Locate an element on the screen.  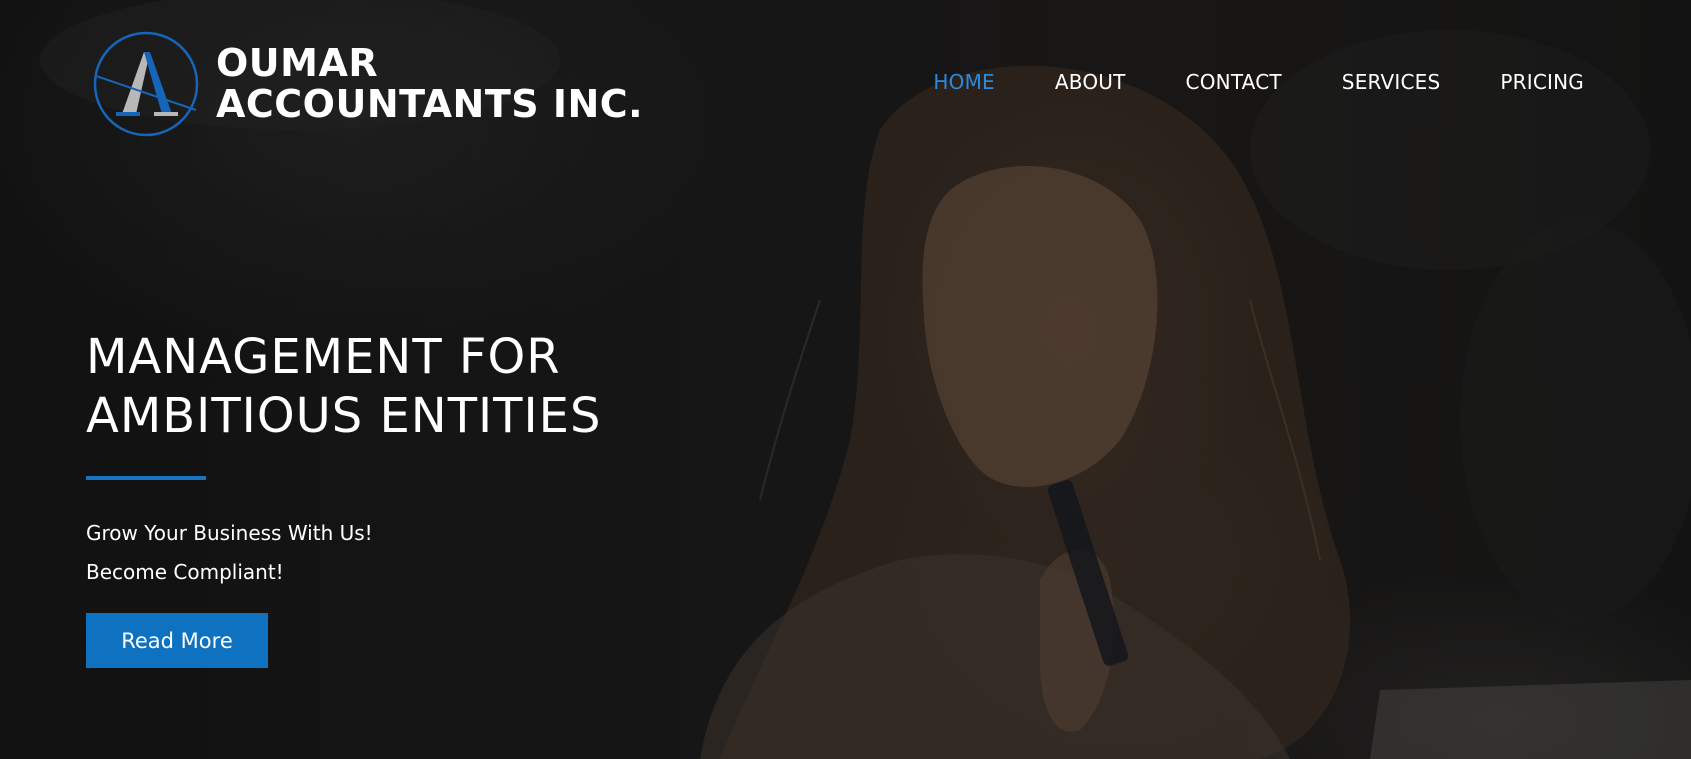
hero-tagline-grow: Grow Your Business With Us! is located at coordinates (229, 533).